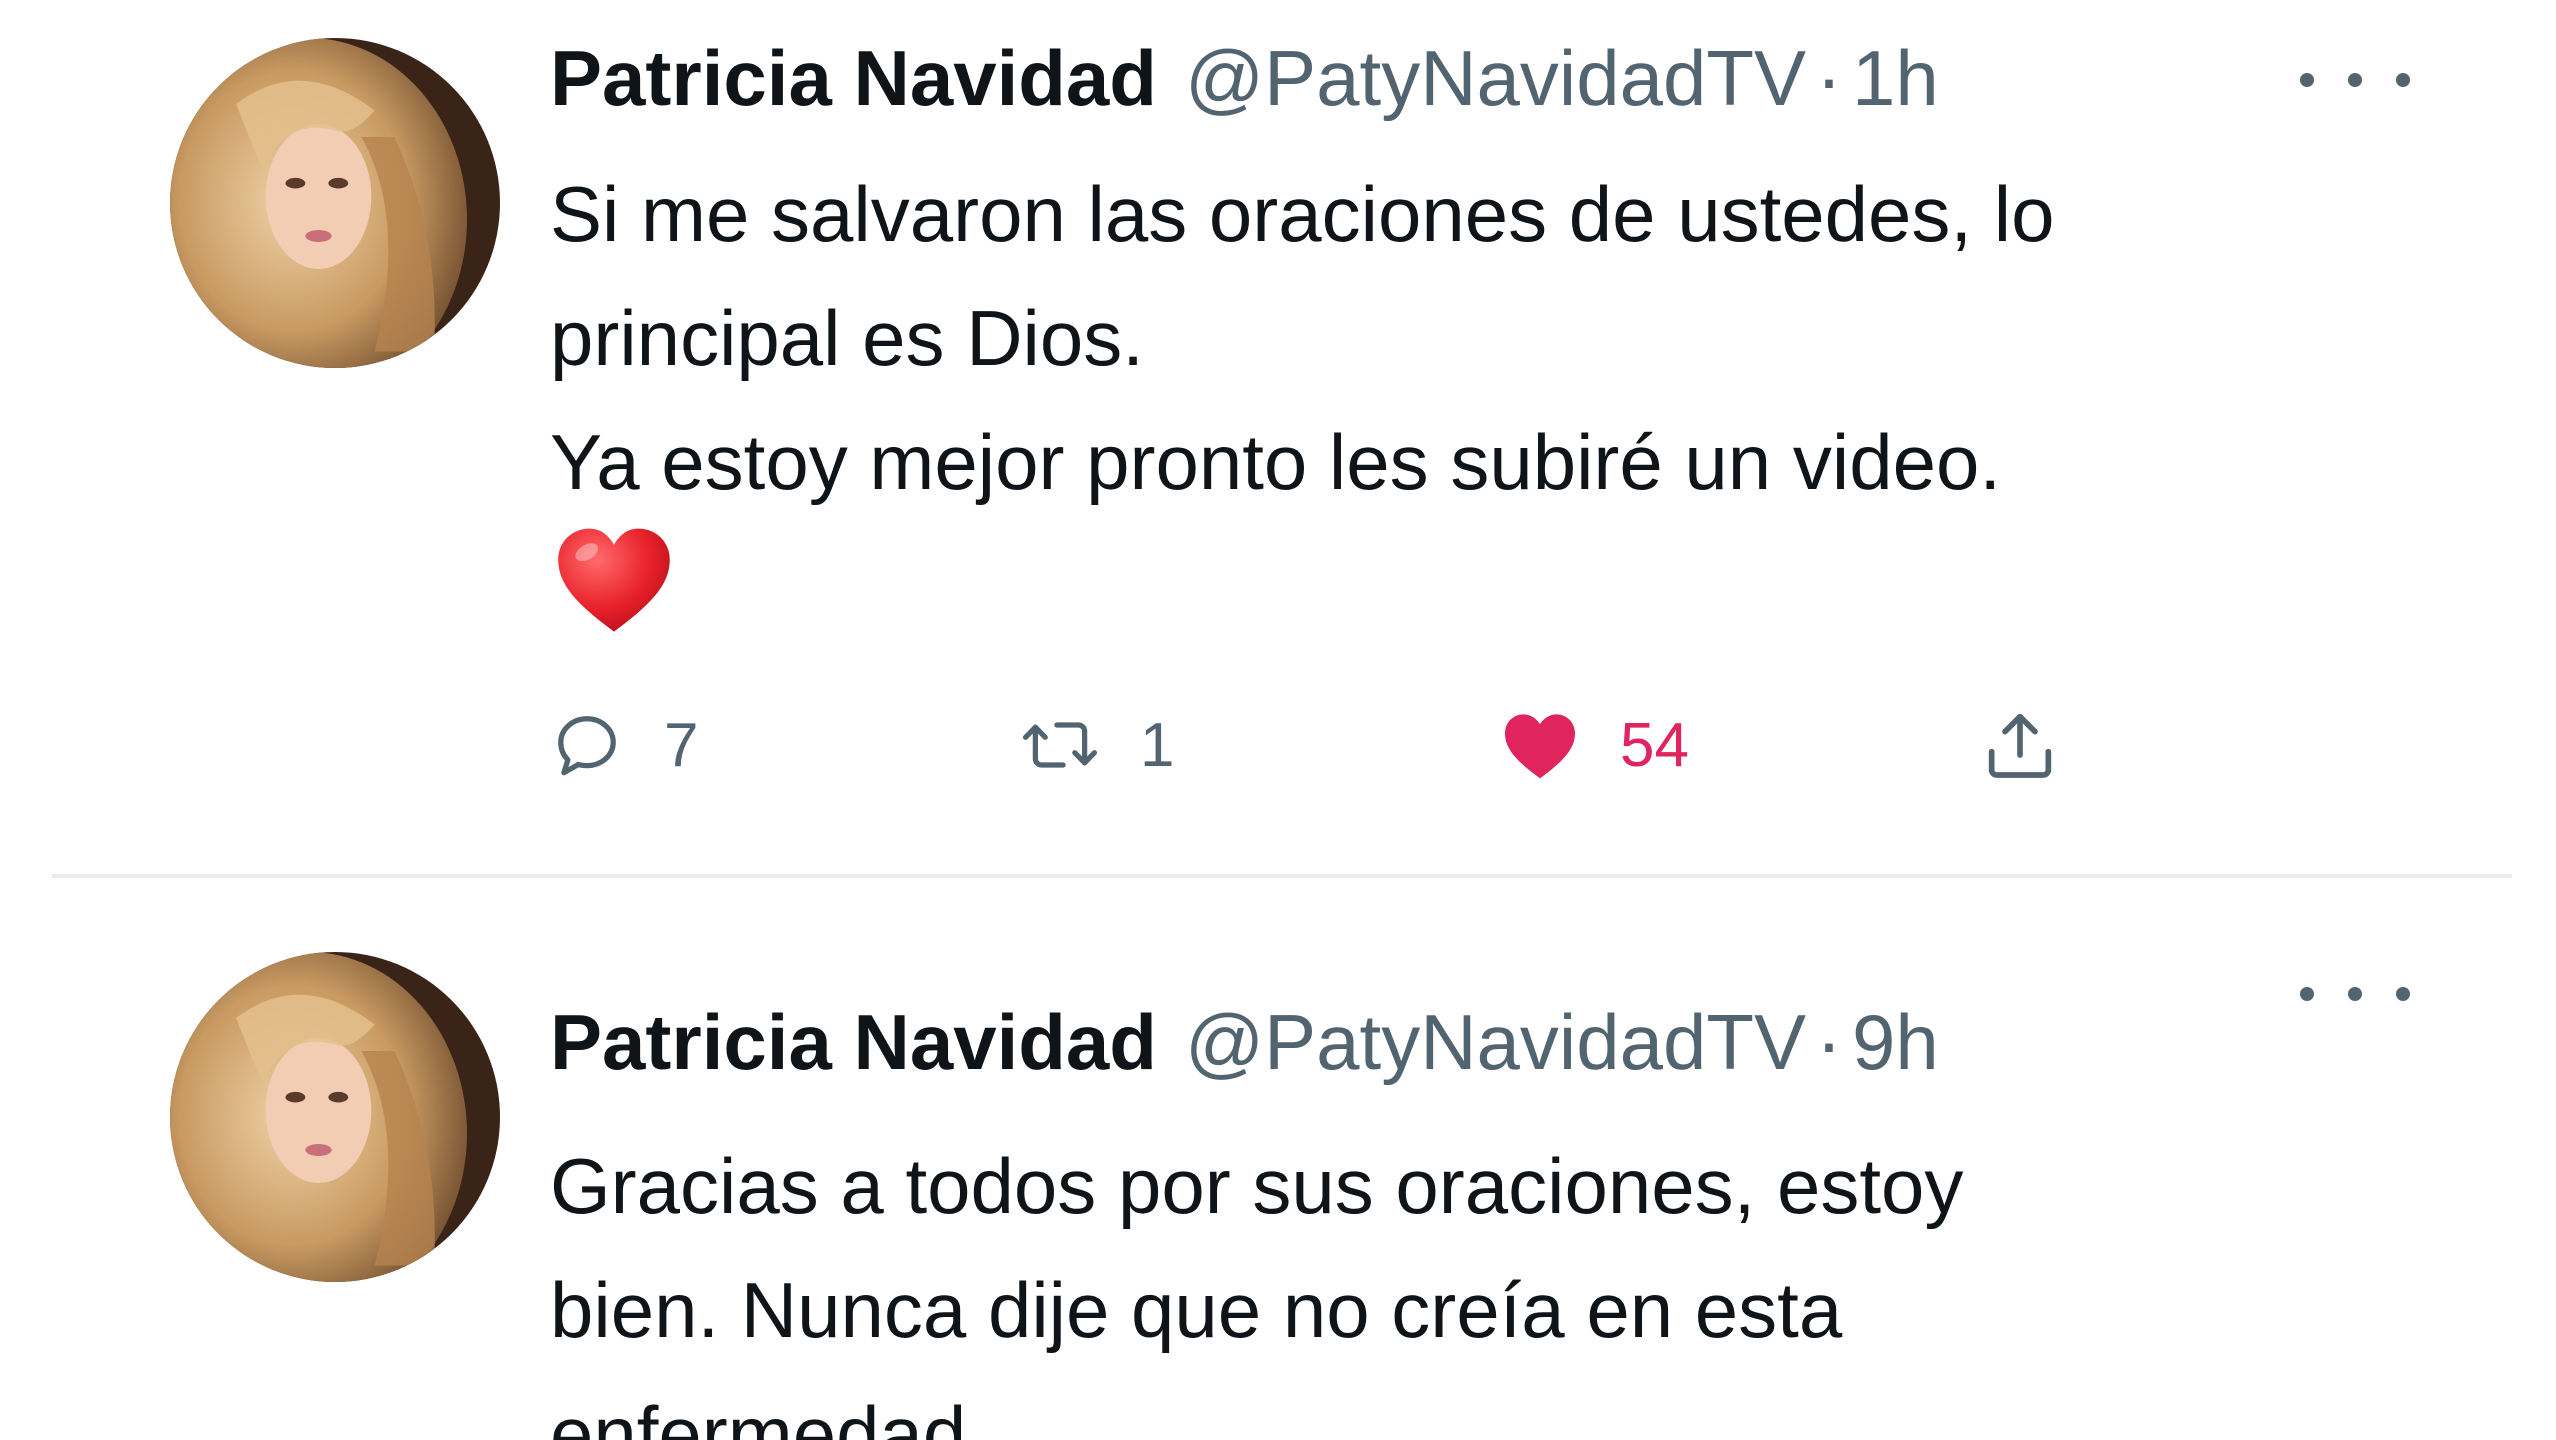 This screenshot has height=1440, width=2556. What do you see at coordinates (1060, 745) in the screenshot?
I see `retweet-icon` at bounding box center [1060, 745].